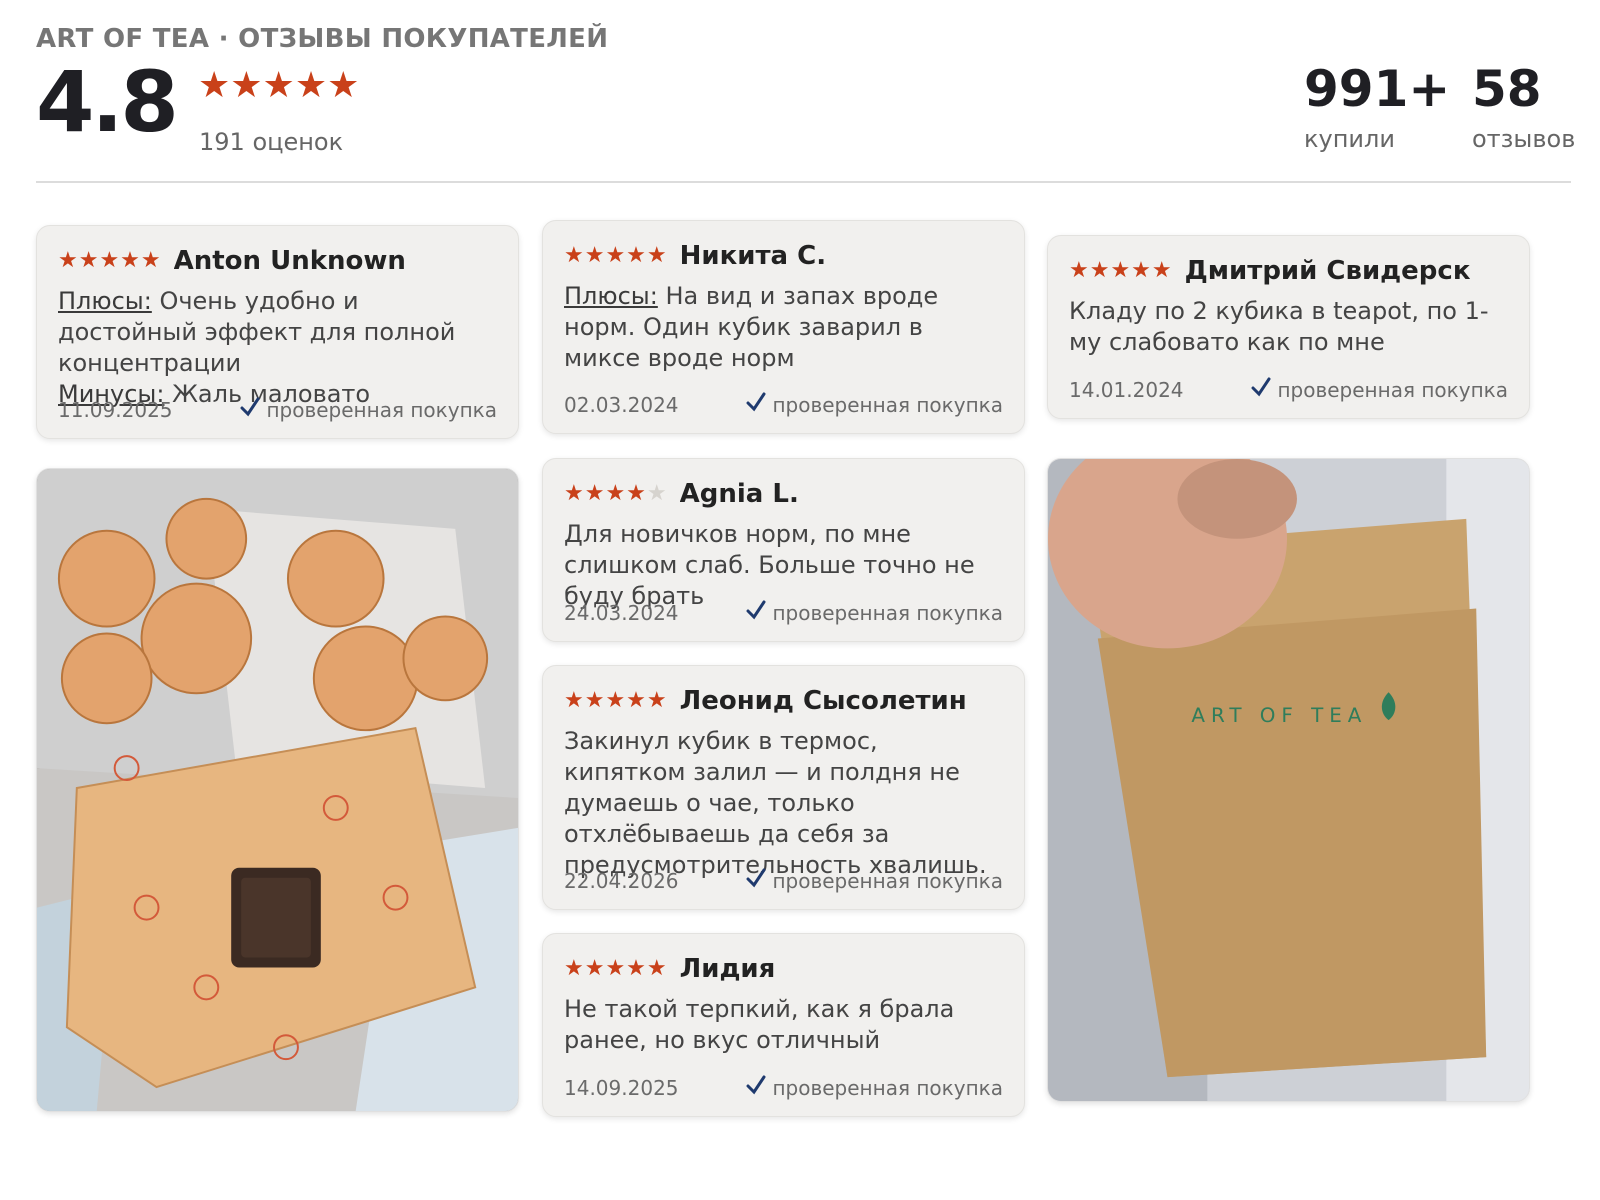 Image resolution: width=1600 pixels, height=1200 pixels. Describe the element at coordinates (322, 39) in the screenshot. I see `page-title: ART OF TEA · ОТЗЫВЫ ПОКУПАТЕЛЕЙ` at that location.